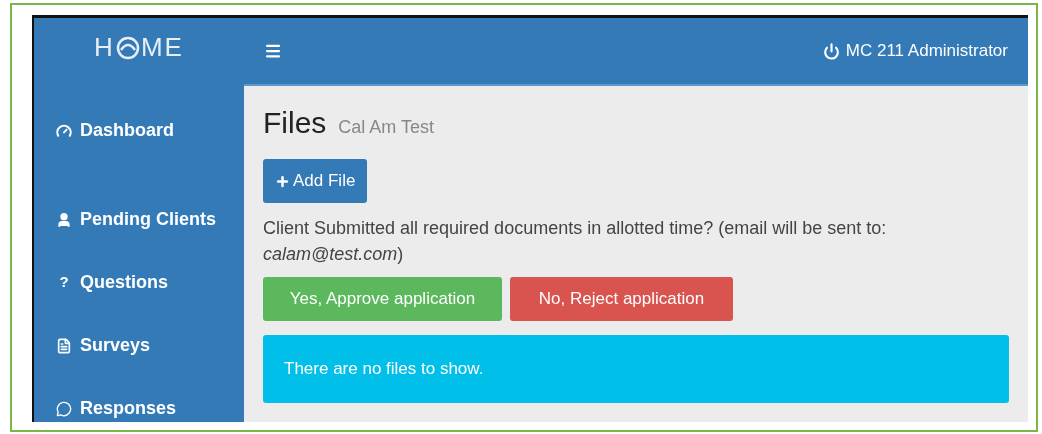 This screenshot has width=1042, height=434. I want to click on user-menu: MC 211 Administrator, so click(915, 51).